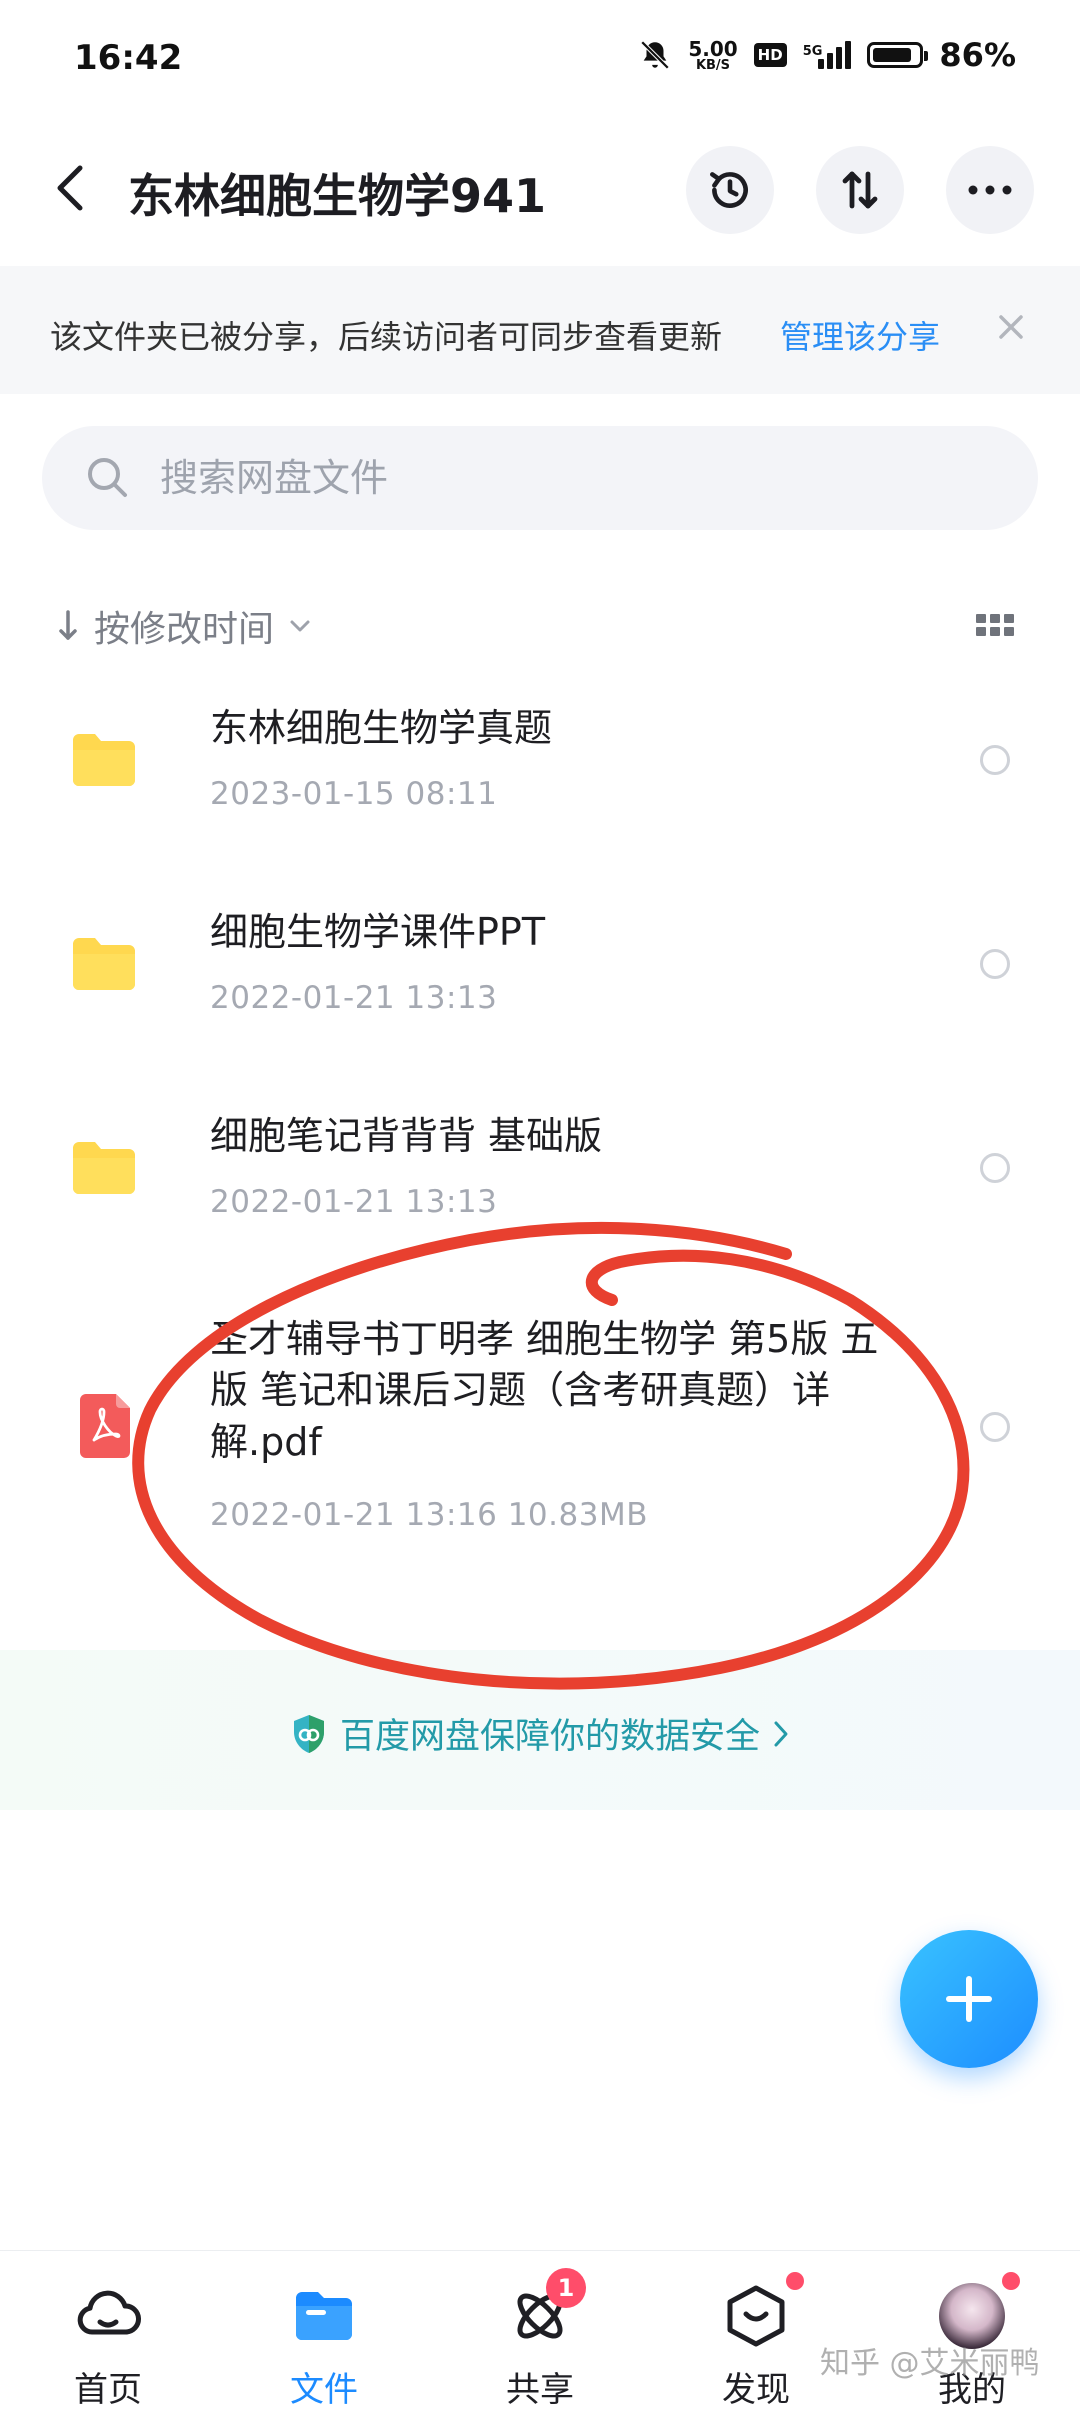 Image resolution: width=1080 pixels, height=2413 pixels. I want to click on share-banner-close-button, so click(1013, 329).